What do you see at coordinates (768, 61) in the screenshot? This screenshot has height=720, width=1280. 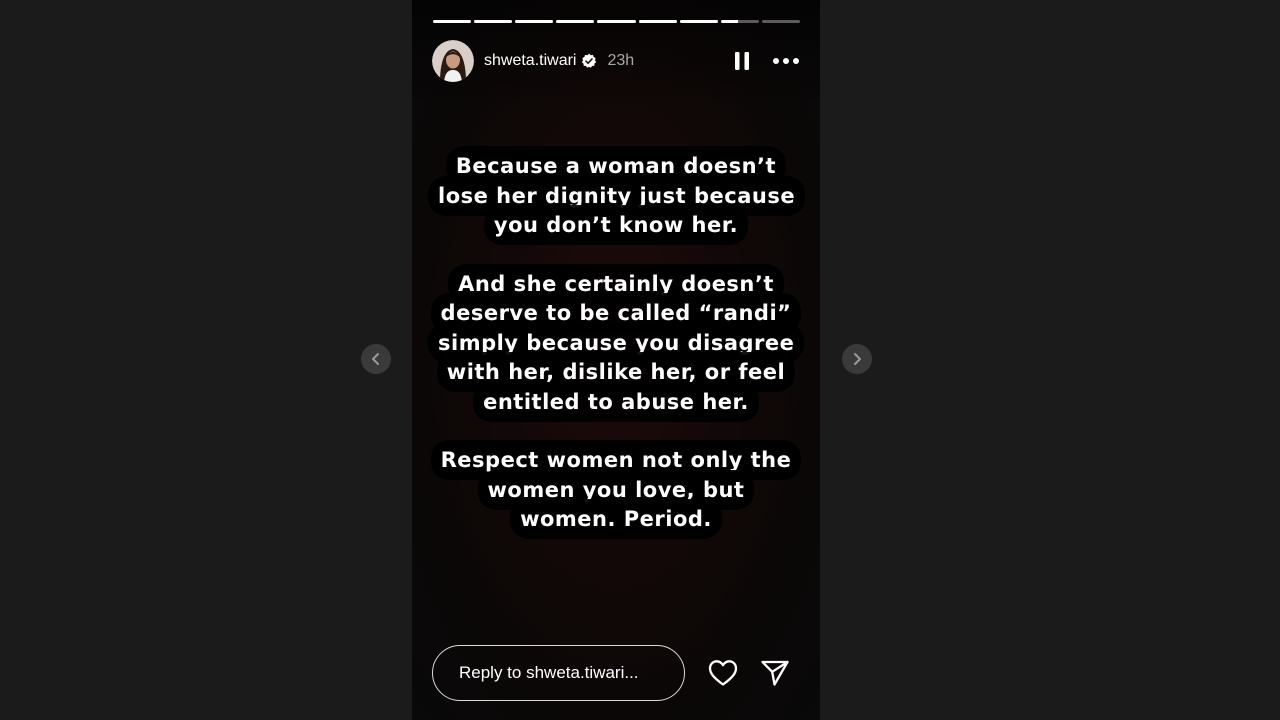 I see `story-header-actions` at bounding box center [768, 61].